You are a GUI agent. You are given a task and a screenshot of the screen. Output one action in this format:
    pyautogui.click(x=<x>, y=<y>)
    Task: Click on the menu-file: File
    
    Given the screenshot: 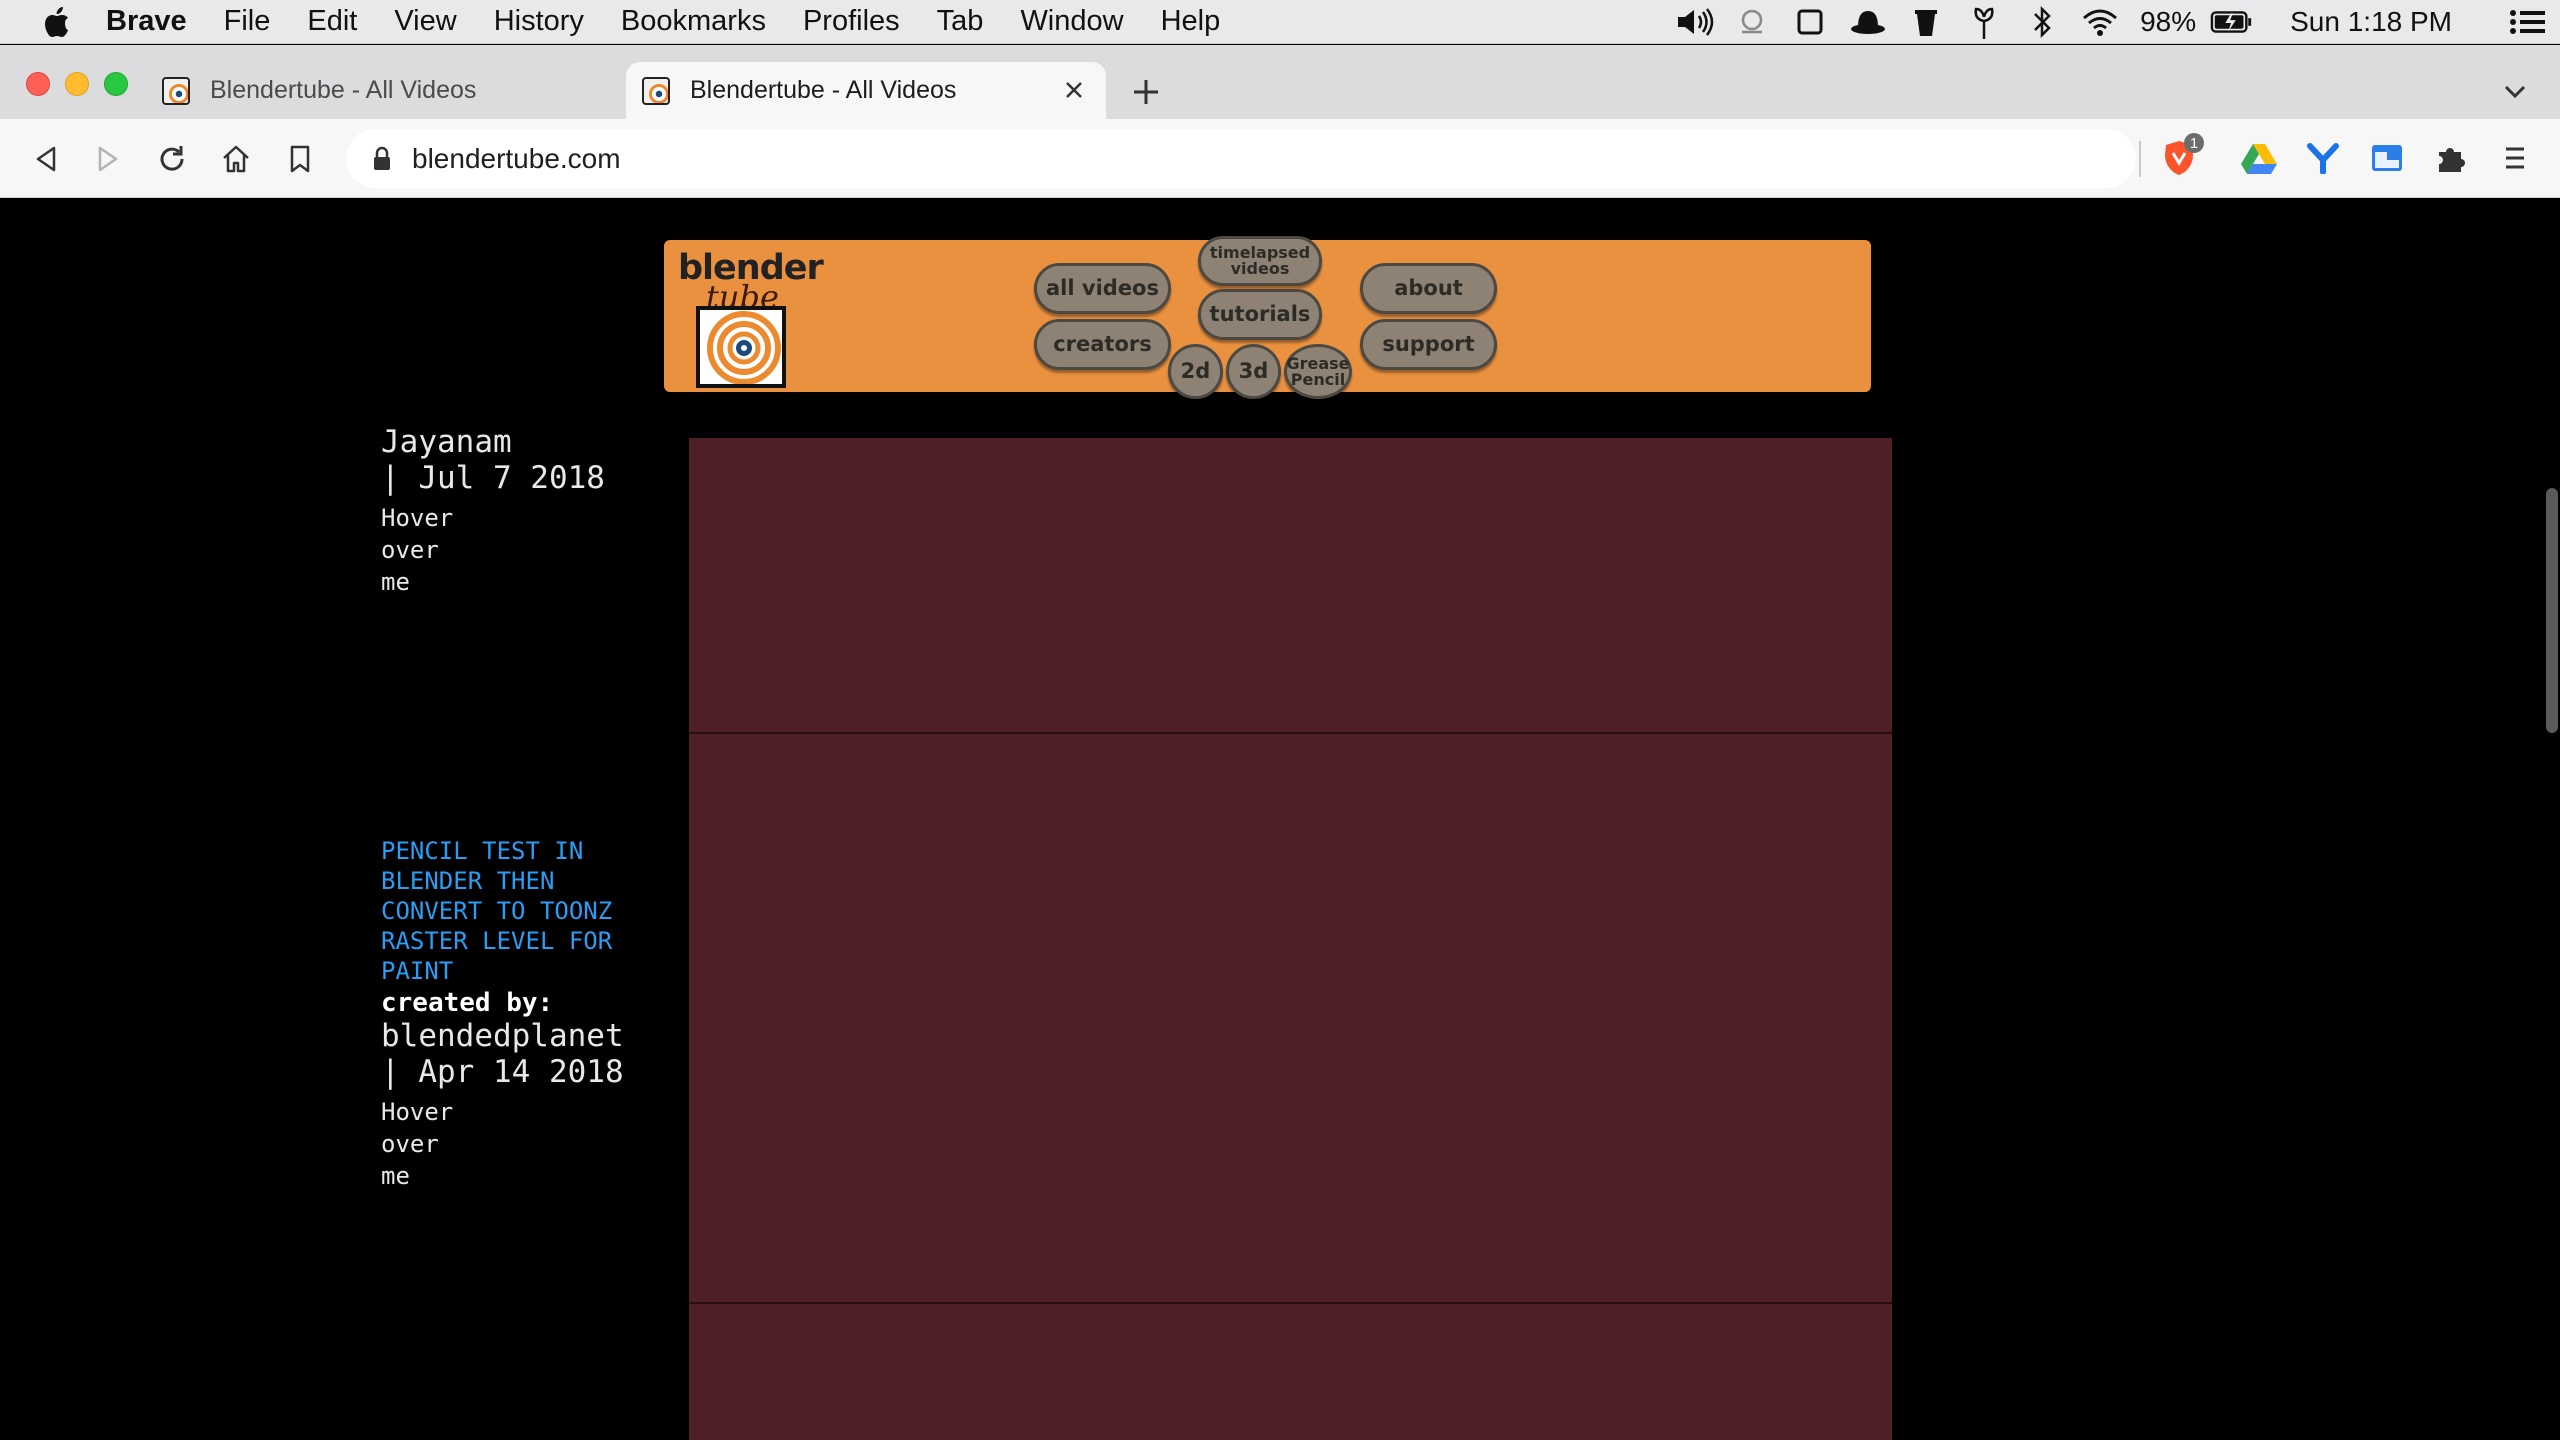 What is the action you would take?
    pyautogui.click(x=247, y=21)
    